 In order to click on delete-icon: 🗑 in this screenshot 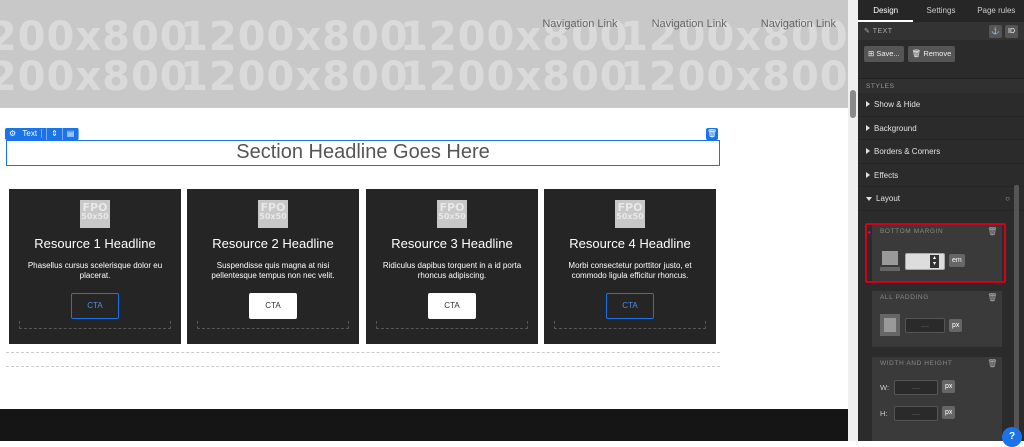, I will do `click(712, 134)`.